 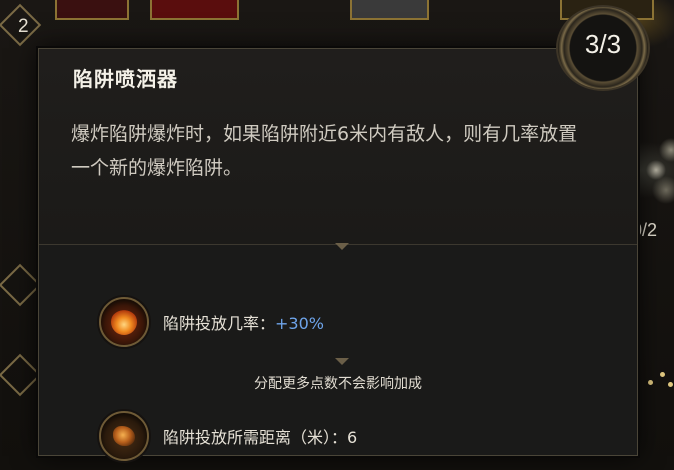 What do you see at coordinates (219, 323) in the screenshot?
I see `stat-label: 陷阱投放几率：` at bounding box center [219, 323].